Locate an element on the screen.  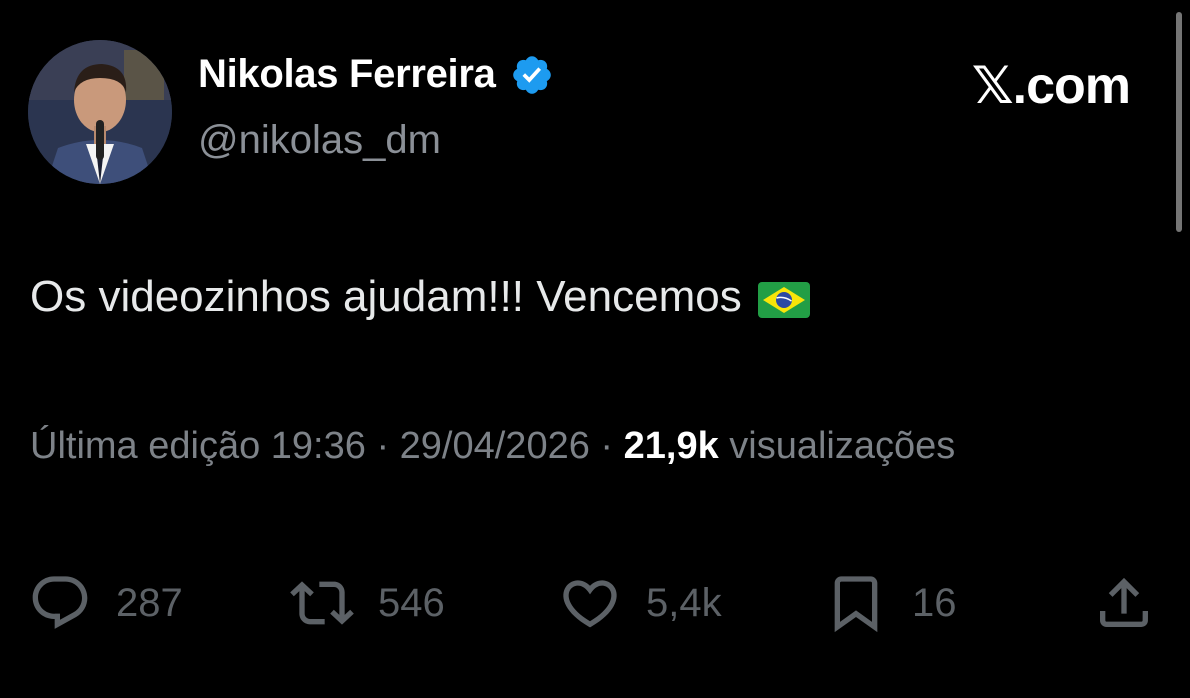
brazil-flag-icon is located at coordinates (783, 298).